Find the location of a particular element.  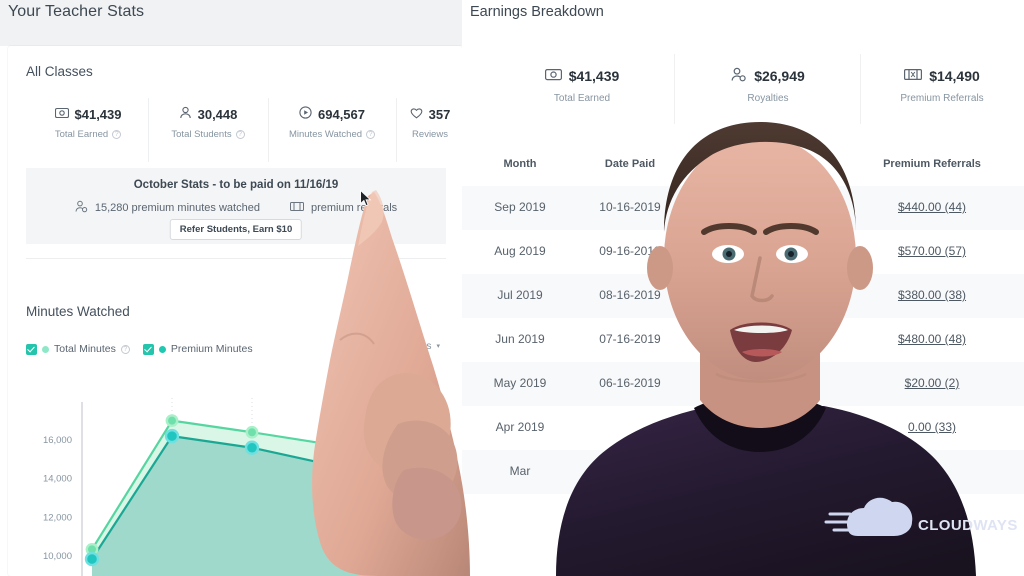

table-cell-date-paid: 09-16-2019 is located at coordinates (630, 251).